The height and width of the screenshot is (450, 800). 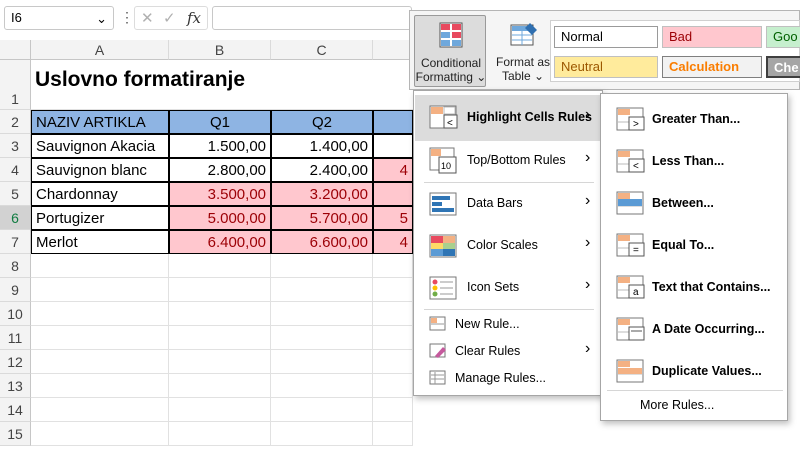 I want to click on cell-q2: 3.200,00, so click(x=322, y=194).